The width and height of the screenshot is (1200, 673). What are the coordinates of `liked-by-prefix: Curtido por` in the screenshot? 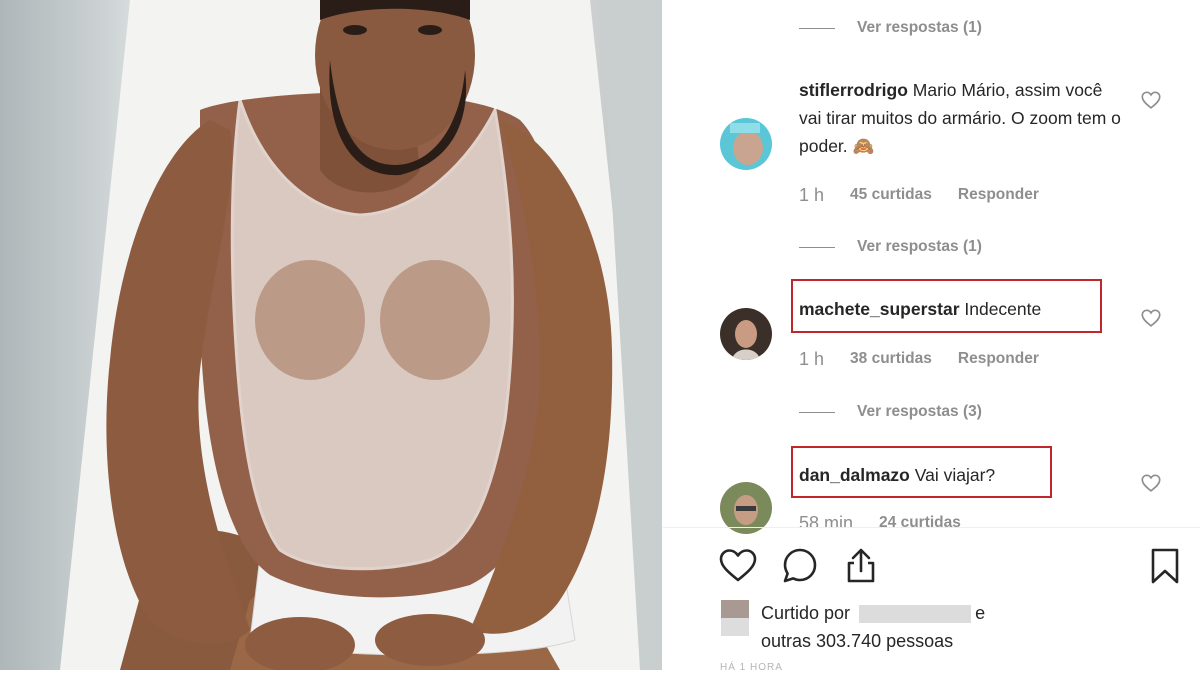 It's located at (806, 613).